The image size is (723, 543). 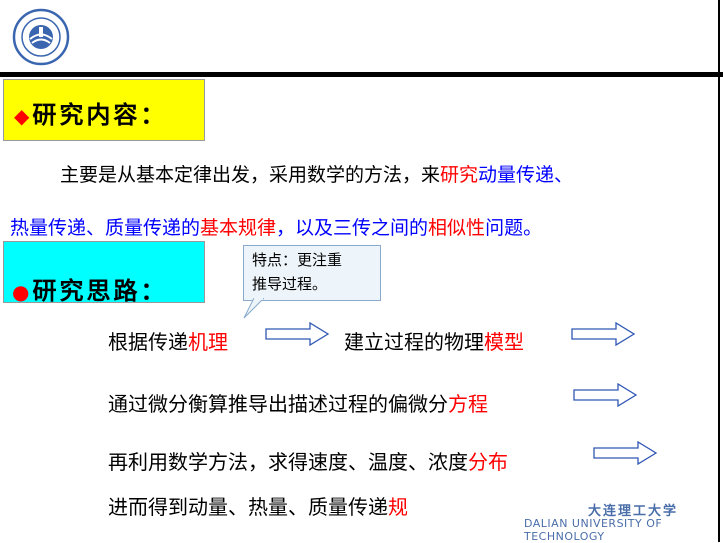 What do you see at coordinates (105, 228) in the screenshot?
I see `line2-text-a: 热量传递、质量传递的` at bounding box center [105, 228].